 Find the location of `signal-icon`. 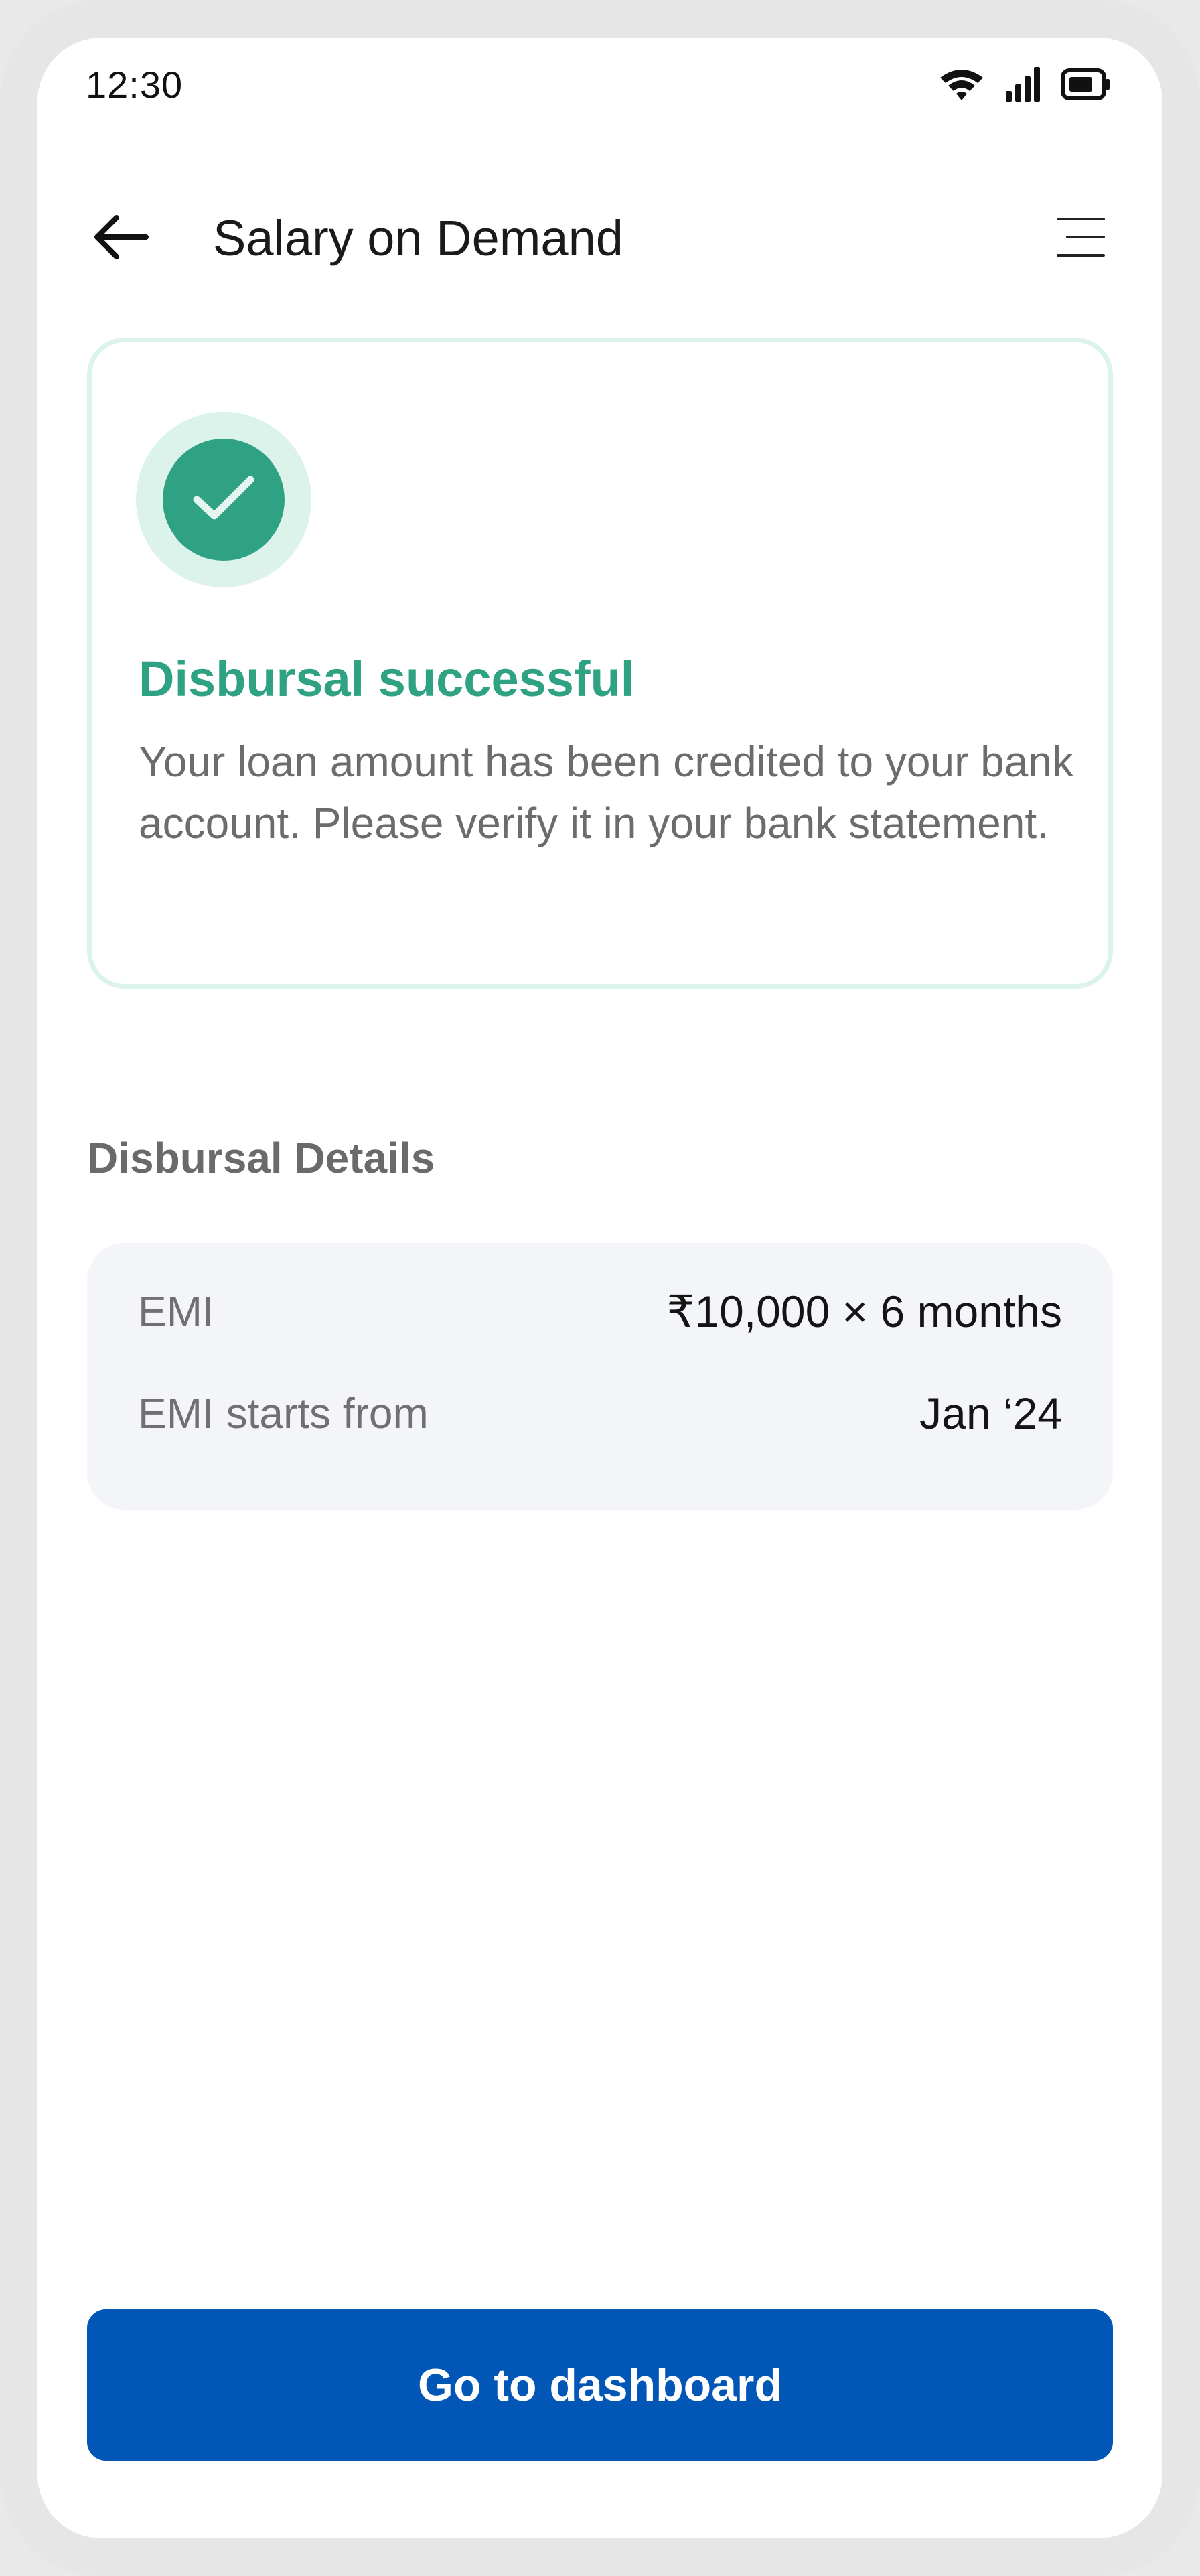

signal-icon is located at coordinates (1023, 84).